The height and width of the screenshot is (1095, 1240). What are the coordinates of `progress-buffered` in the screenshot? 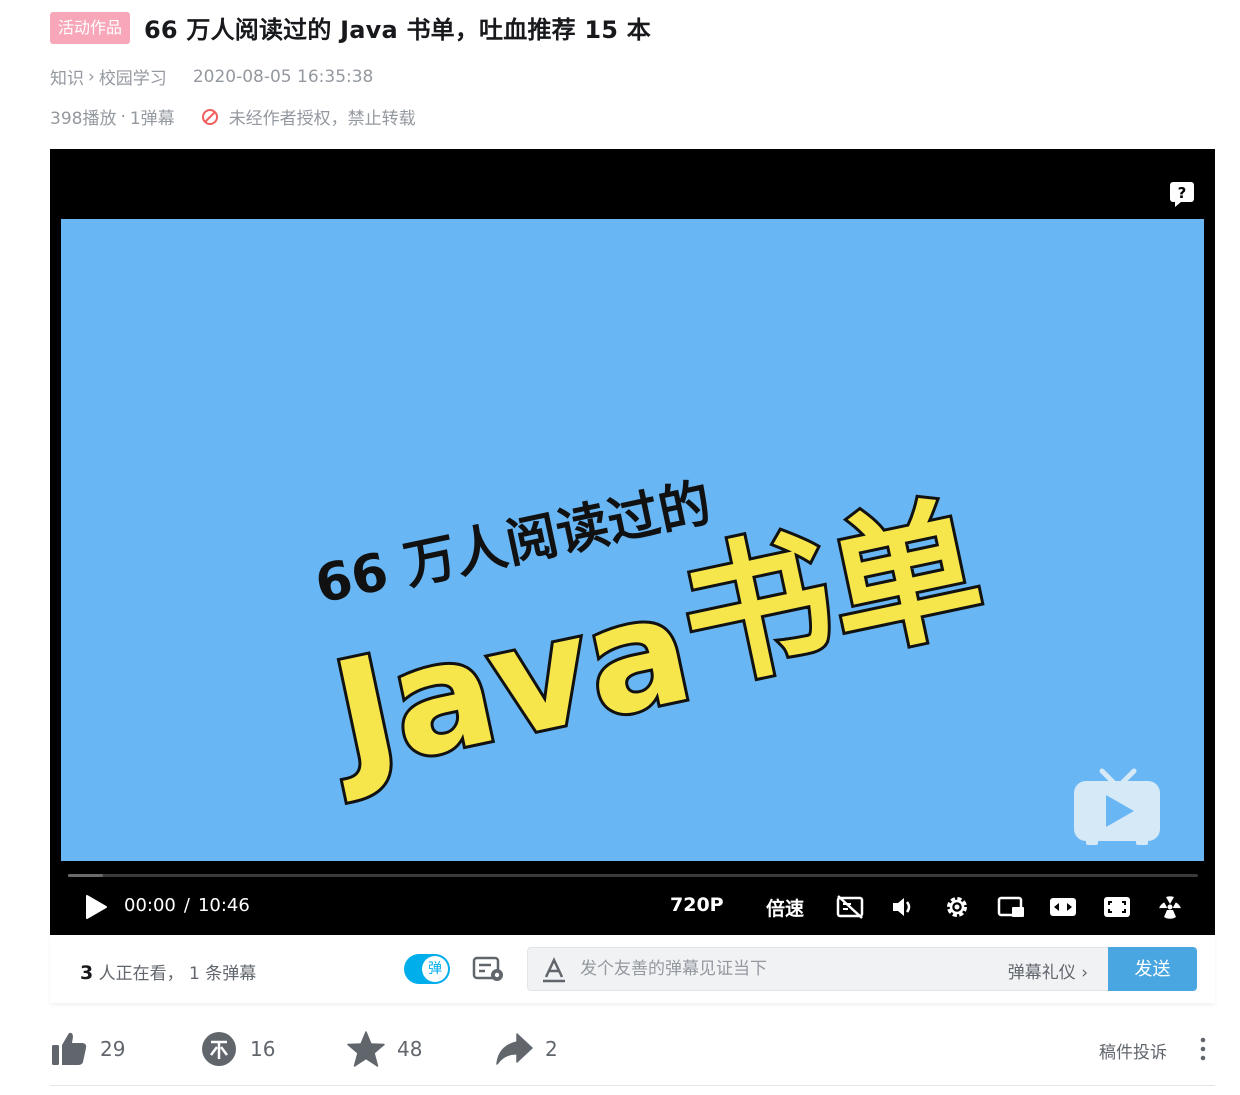 It's located at (85, 875).